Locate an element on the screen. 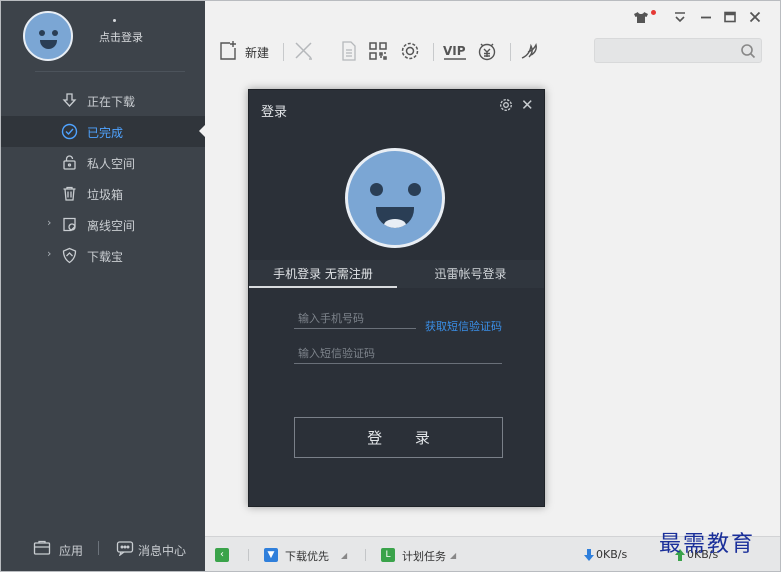 The image size is (781, 572). minimize-icon is located at coordinates (706, 17).